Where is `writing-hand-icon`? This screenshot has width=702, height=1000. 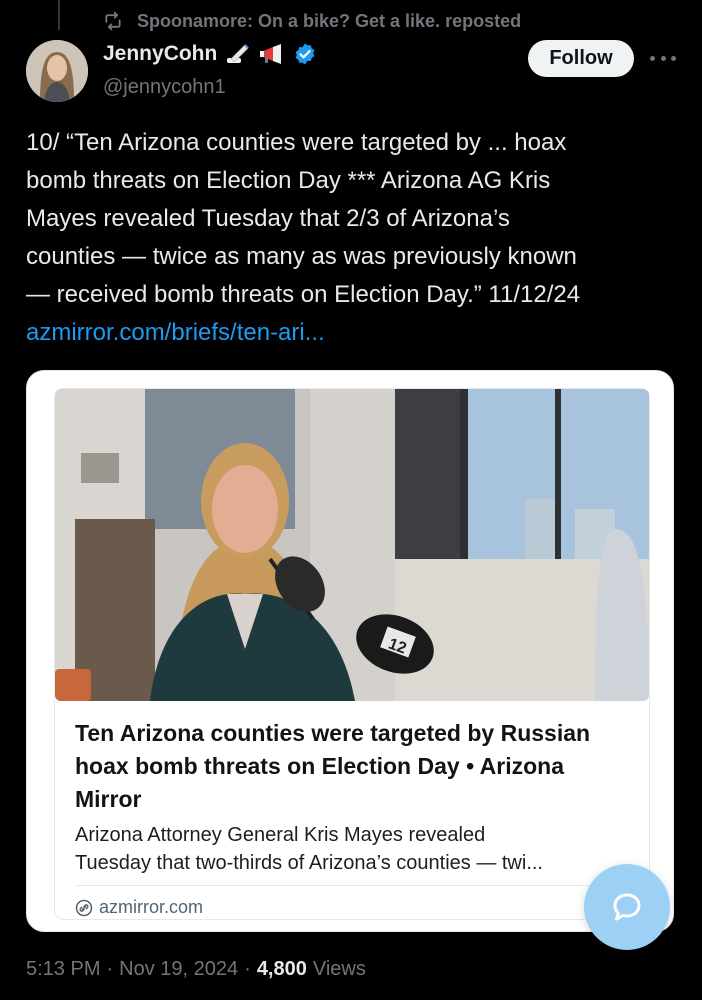
writing-hand-icon is located at coordinates (238, 53).